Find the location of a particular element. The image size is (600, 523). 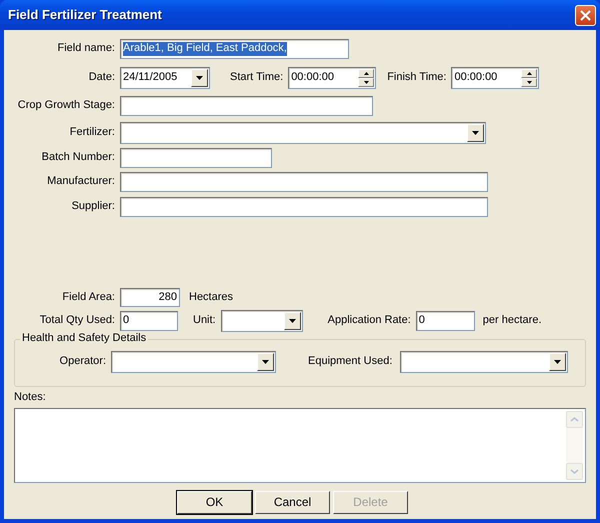

field-label: Total Qty Used: is located at coordinates (77, 321).